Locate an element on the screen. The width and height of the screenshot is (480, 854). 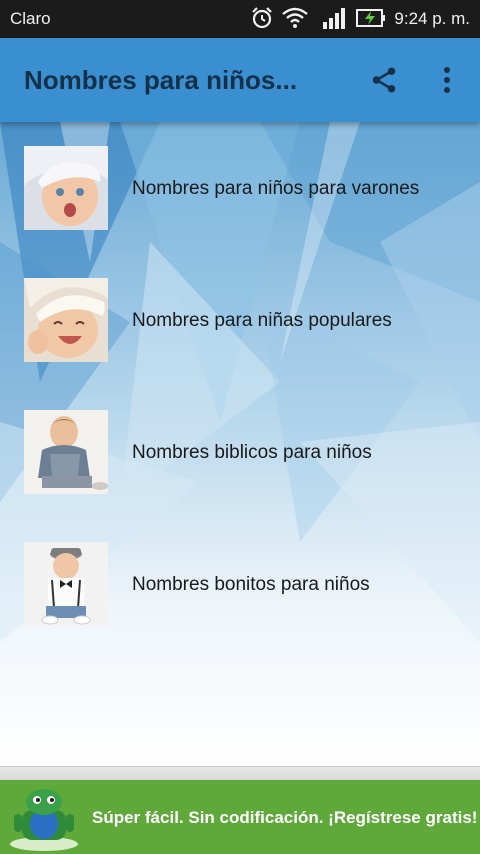
status-bar: Claro 9:24 p. m. is located at coordinates (240, 19).